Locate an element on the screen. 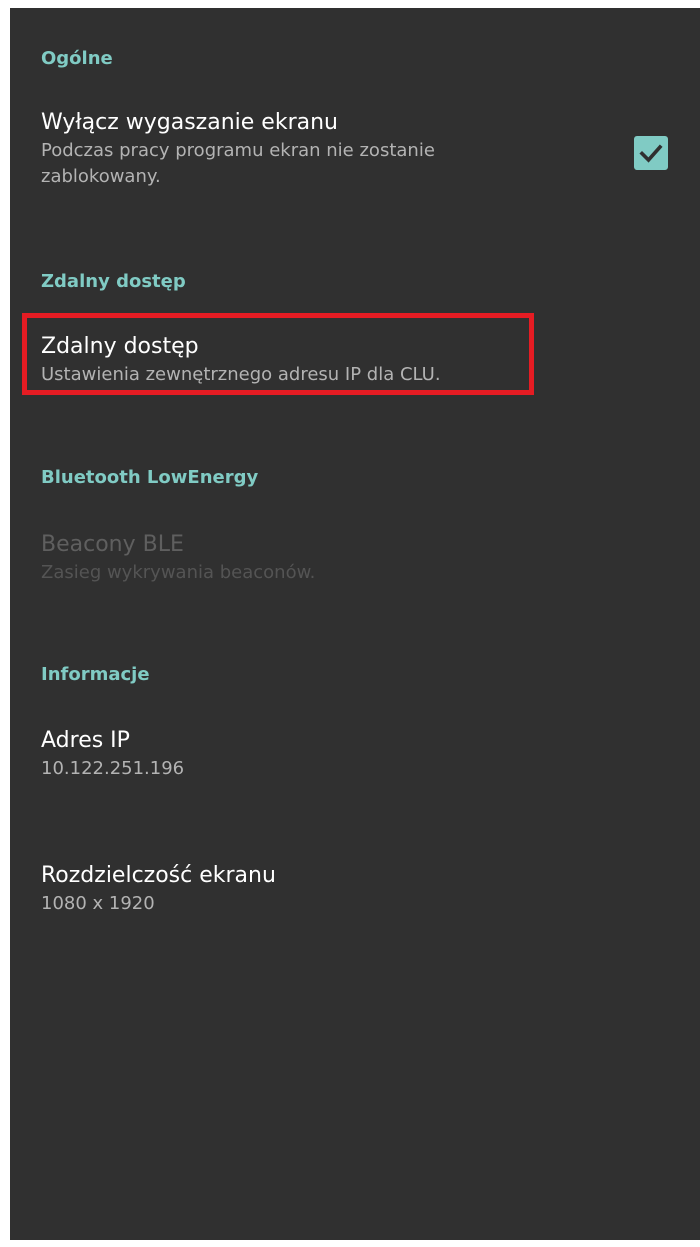 The image size is (700, 1247). pref-title: Adres IP is located at coordinates (85, 740).